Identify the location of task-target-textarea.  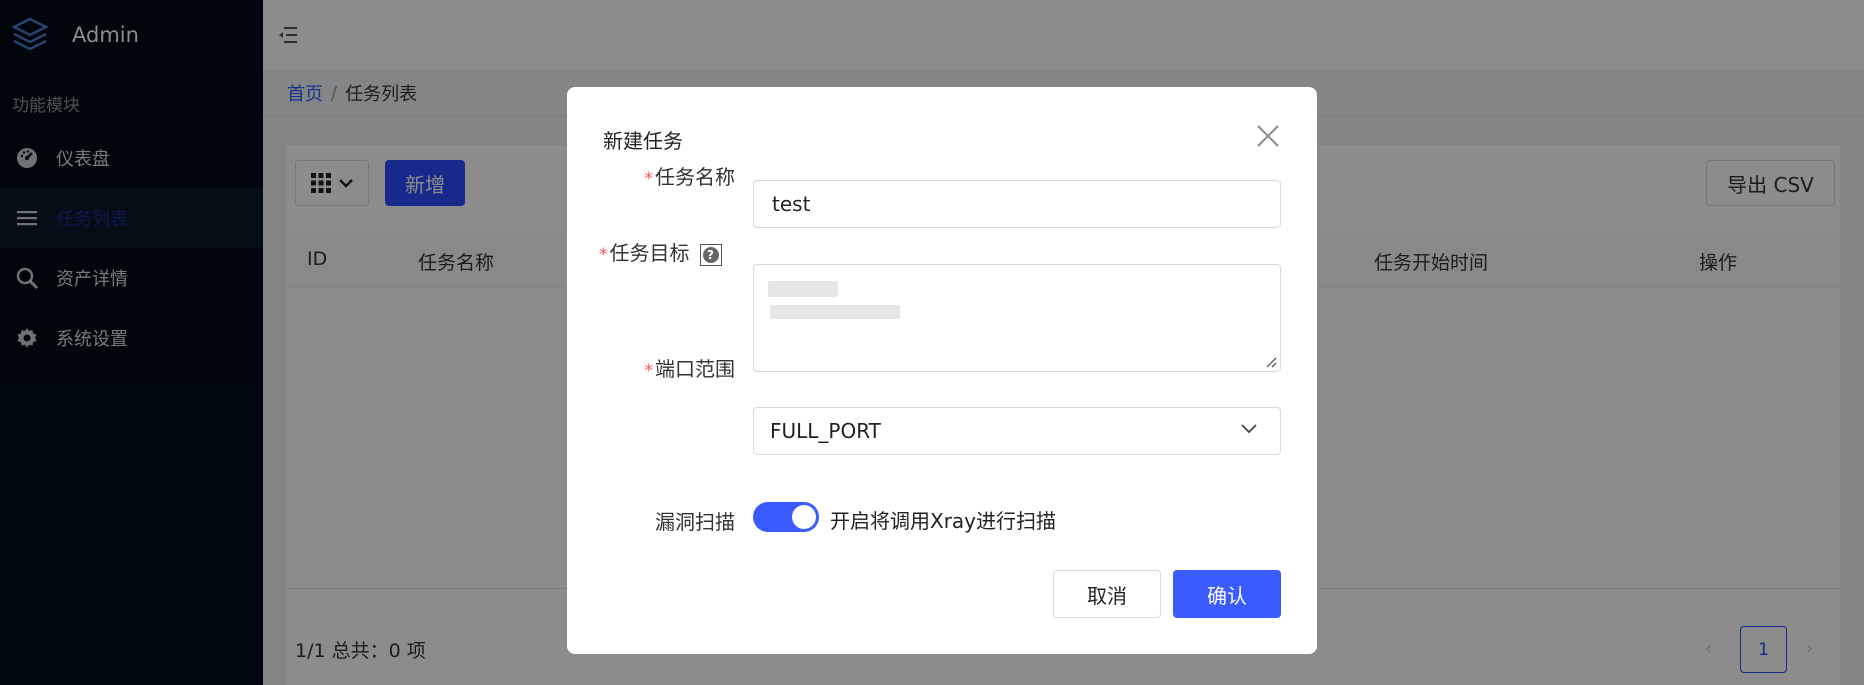
(1017, 318).